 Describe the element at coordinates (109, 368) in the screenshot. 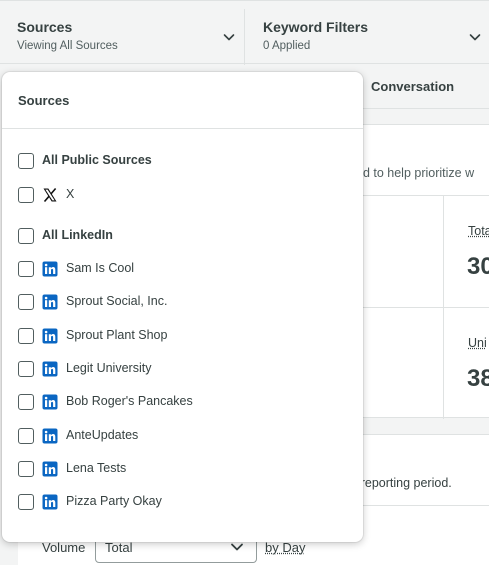

I see `source-option-label: Legit University` at that location.